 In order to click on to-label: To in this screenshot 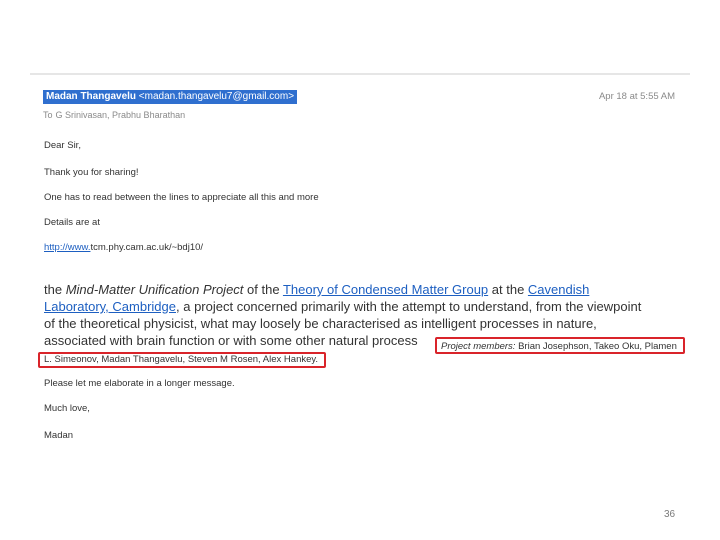, I will do `click(48, 115)`.